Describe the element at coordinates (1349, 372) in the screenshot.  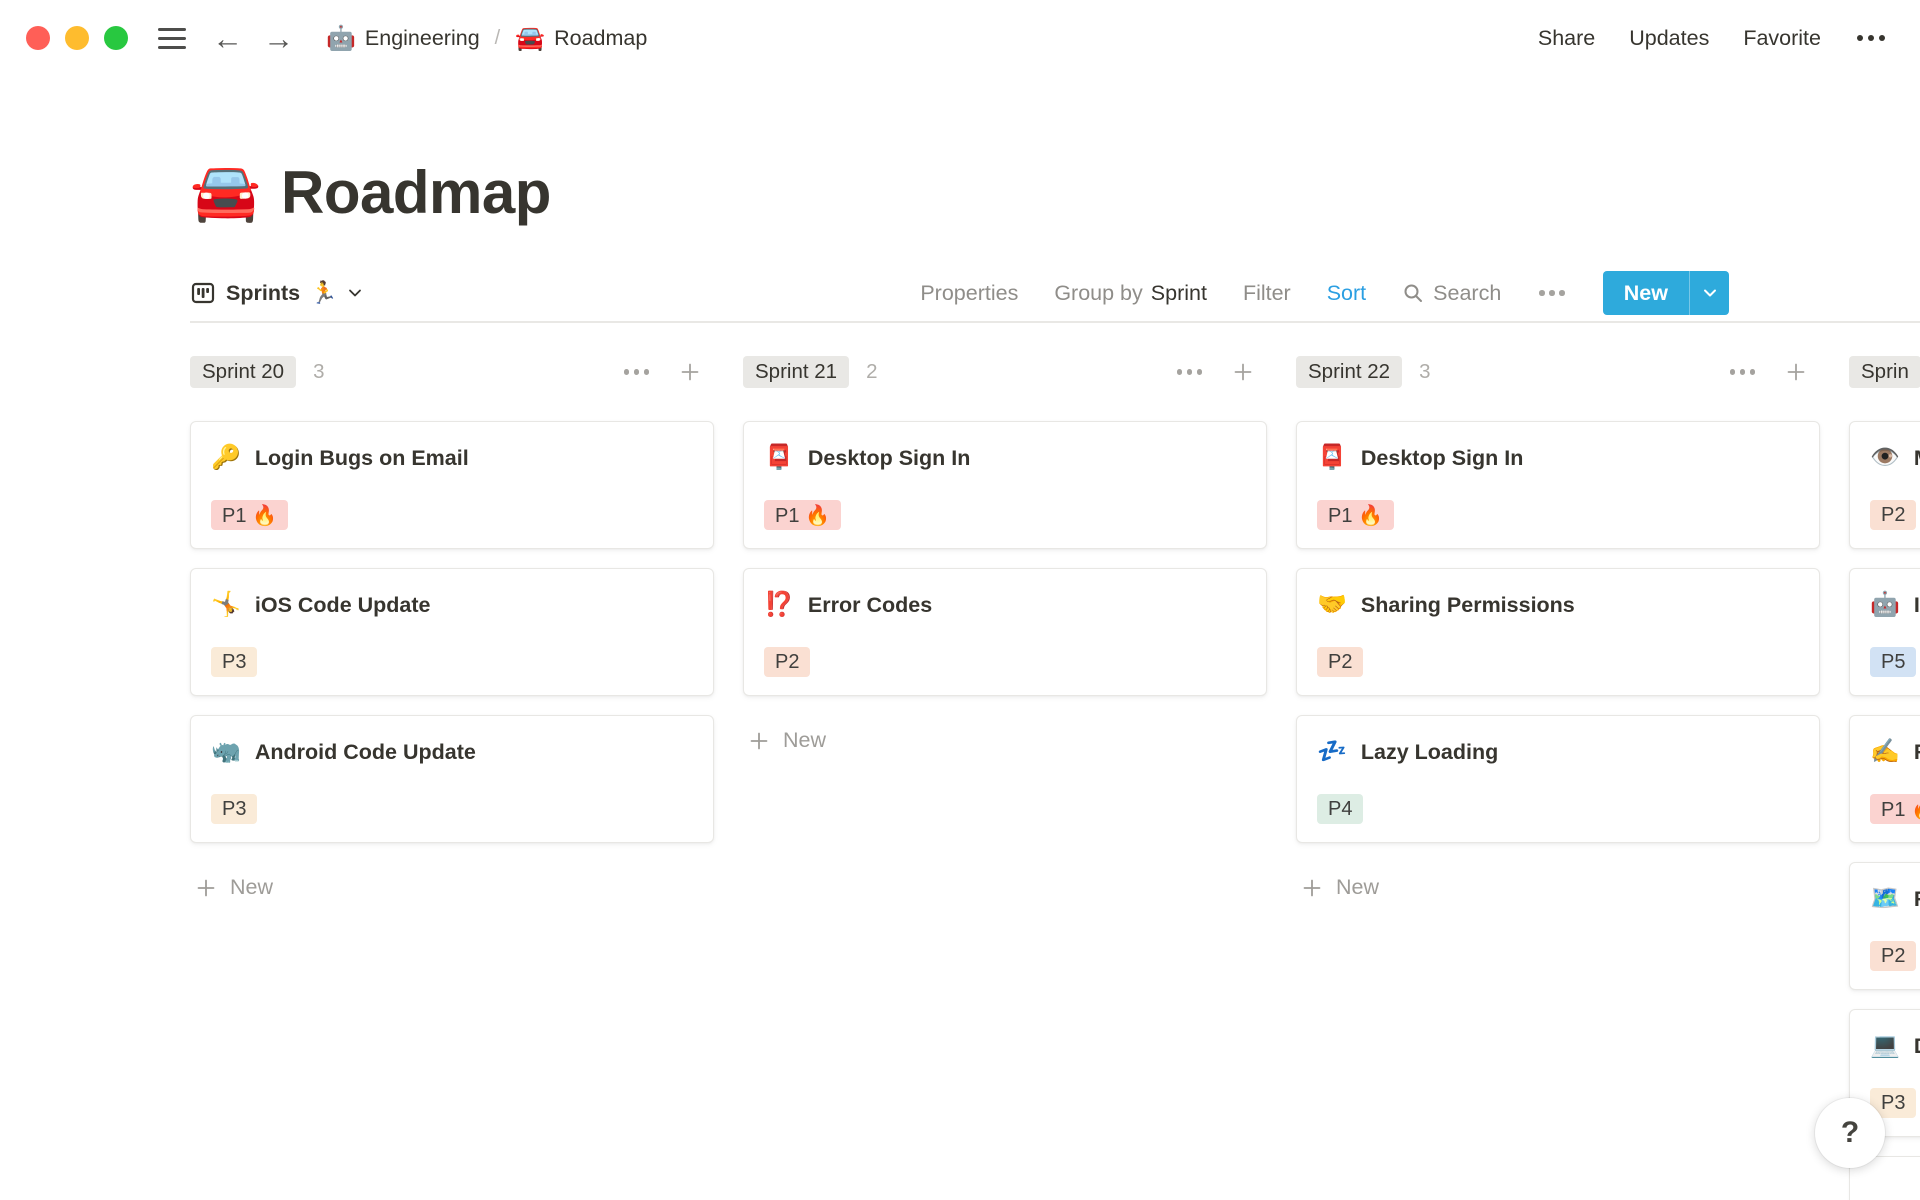
I see `column-title-badge: Sprint 22` at that location.